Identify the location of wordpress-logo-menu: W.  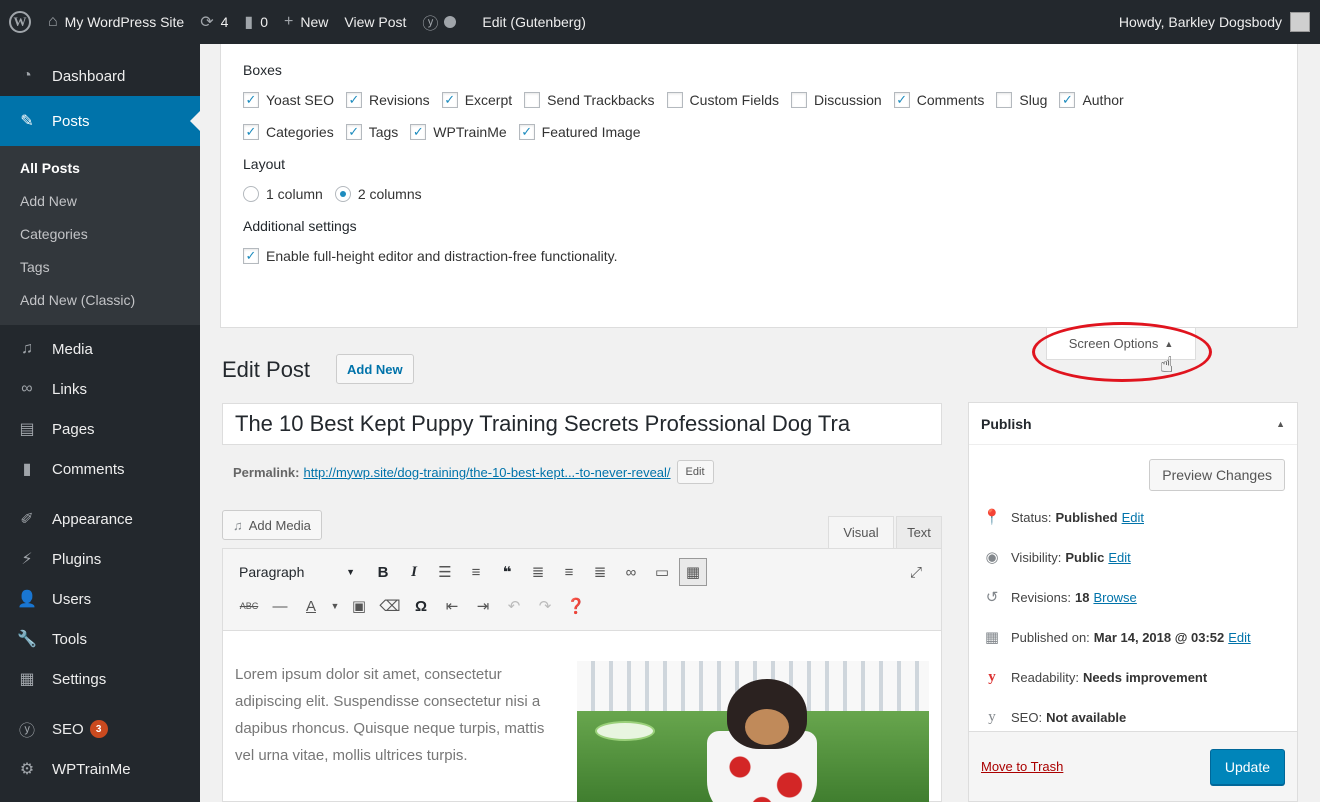
(20, 22).